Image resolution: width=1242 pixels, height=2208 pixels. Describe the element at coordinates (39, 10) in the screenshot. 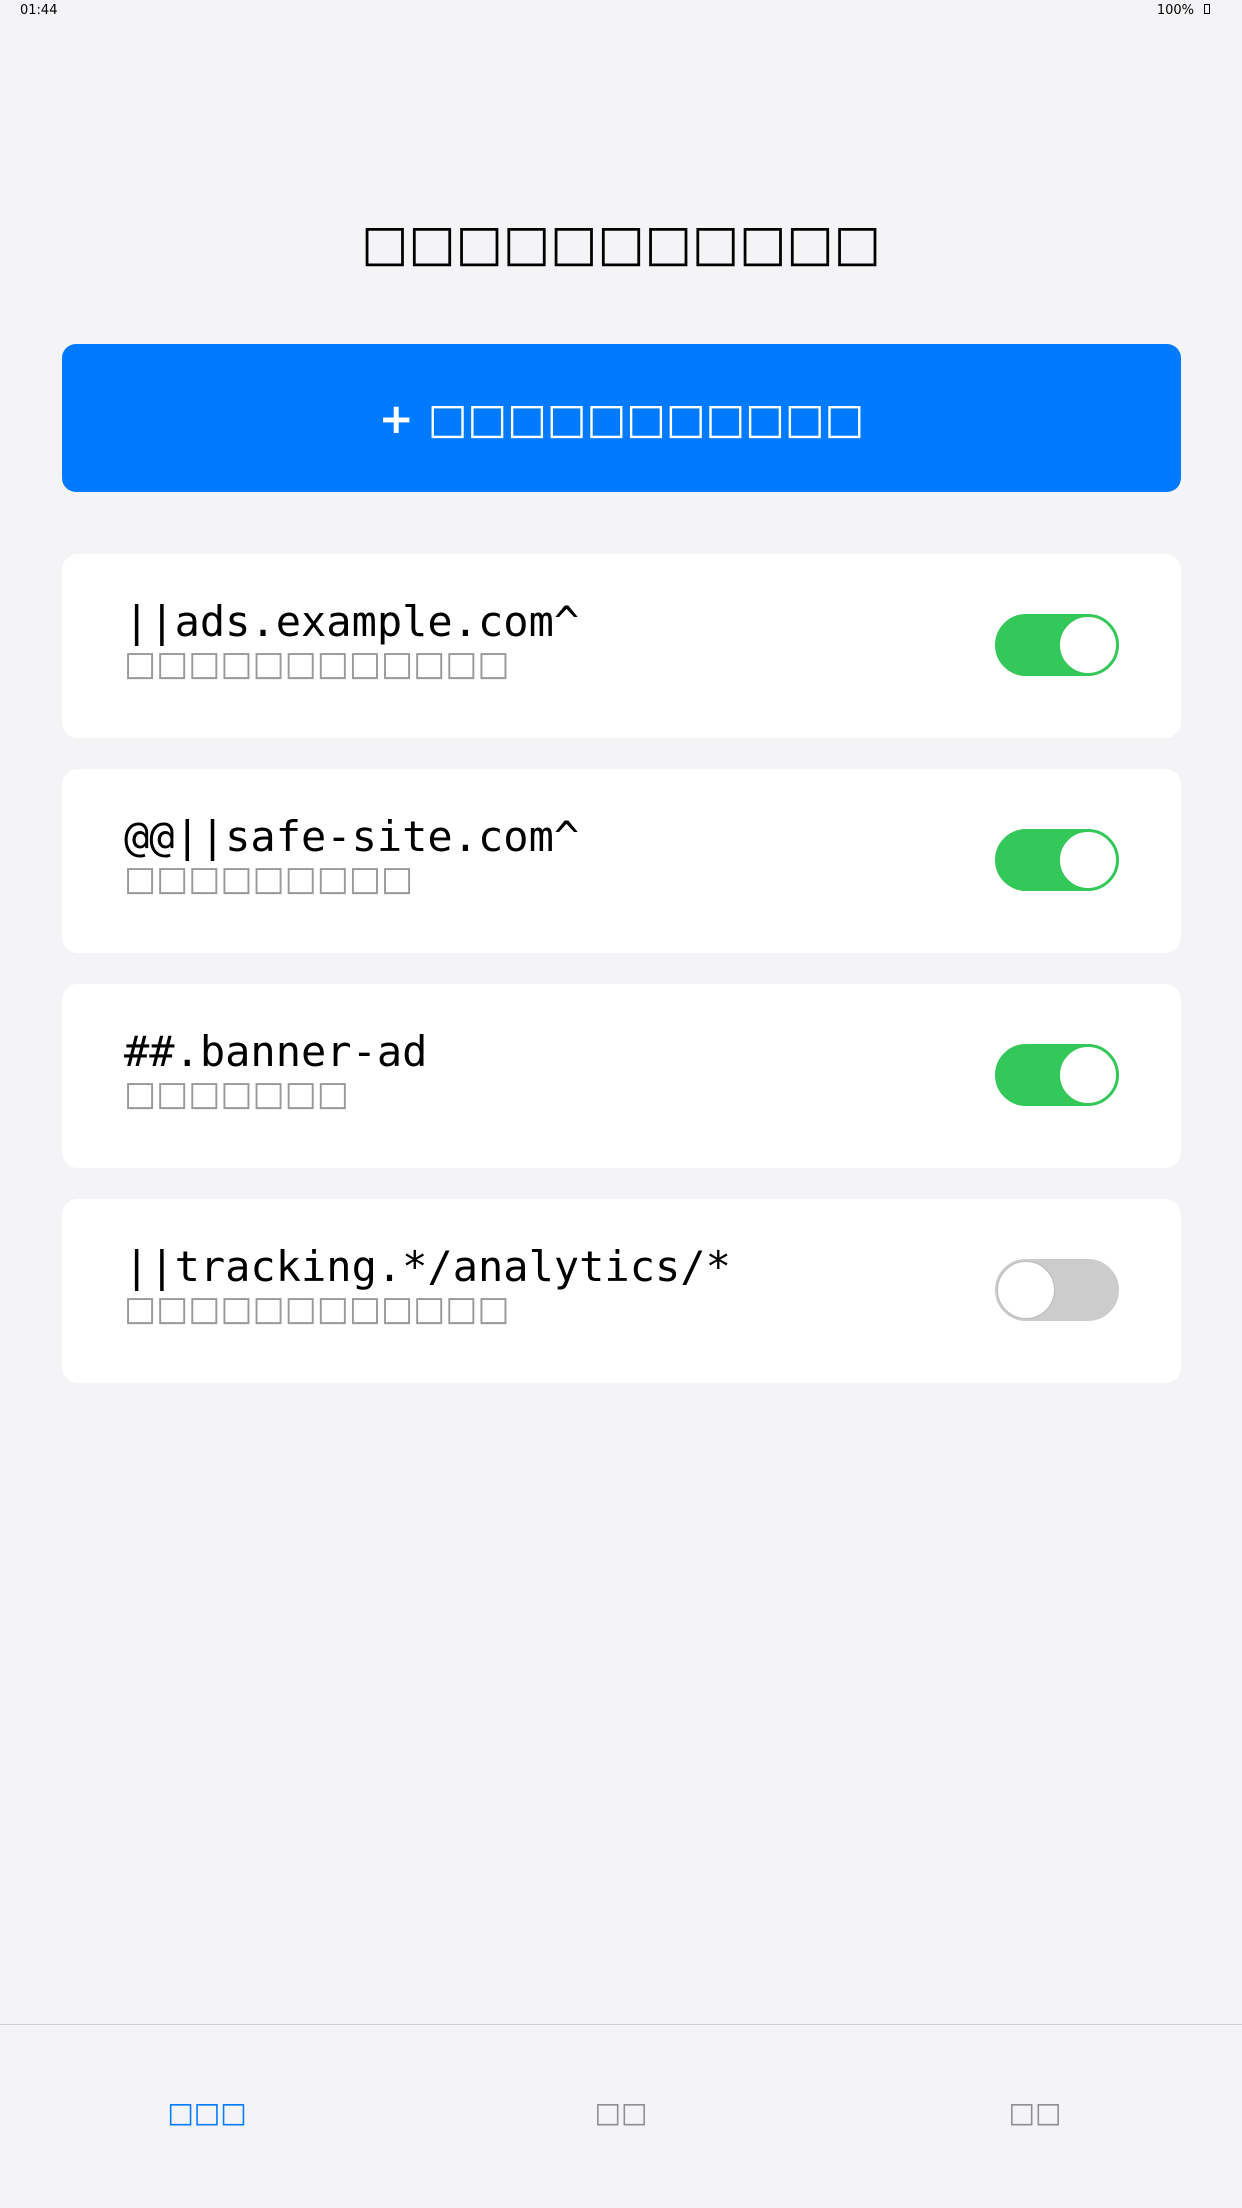

I see `status-time: 01:44` at that location.